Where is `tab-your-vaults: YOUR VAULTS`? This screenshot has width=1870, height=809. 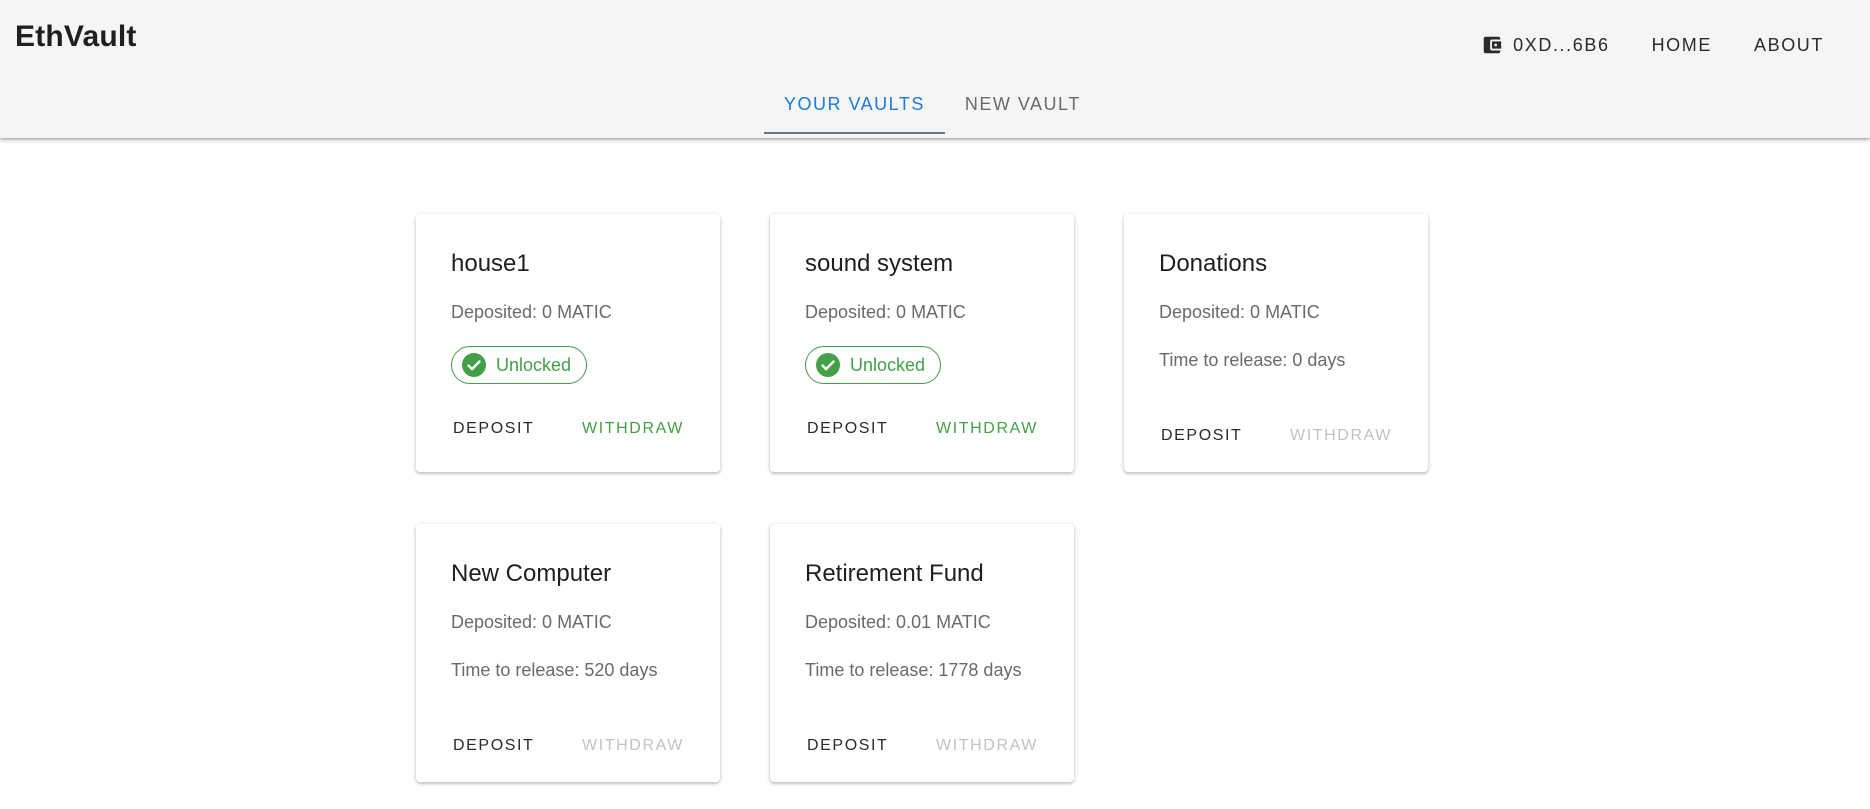
tab-your-vaults: YOUR VAULTS is located at coordinates (854, 105).